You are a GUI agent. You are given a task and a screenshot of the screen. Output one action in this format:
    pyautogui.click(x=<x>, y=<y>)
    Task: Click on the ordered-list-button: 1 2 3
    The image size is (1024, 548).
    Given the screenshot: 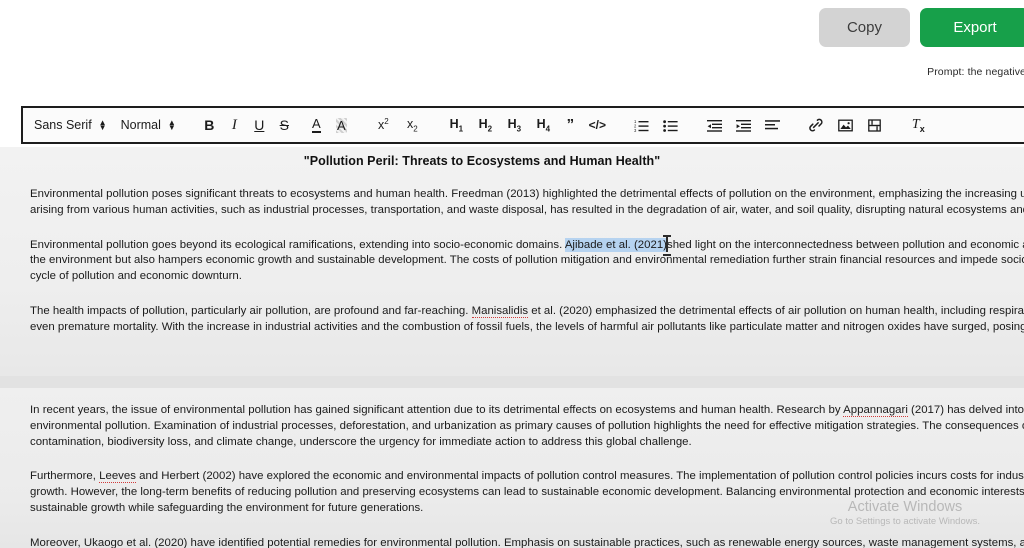 What is the action you would take?
    pyautogui.click(x=641, y=125)
    